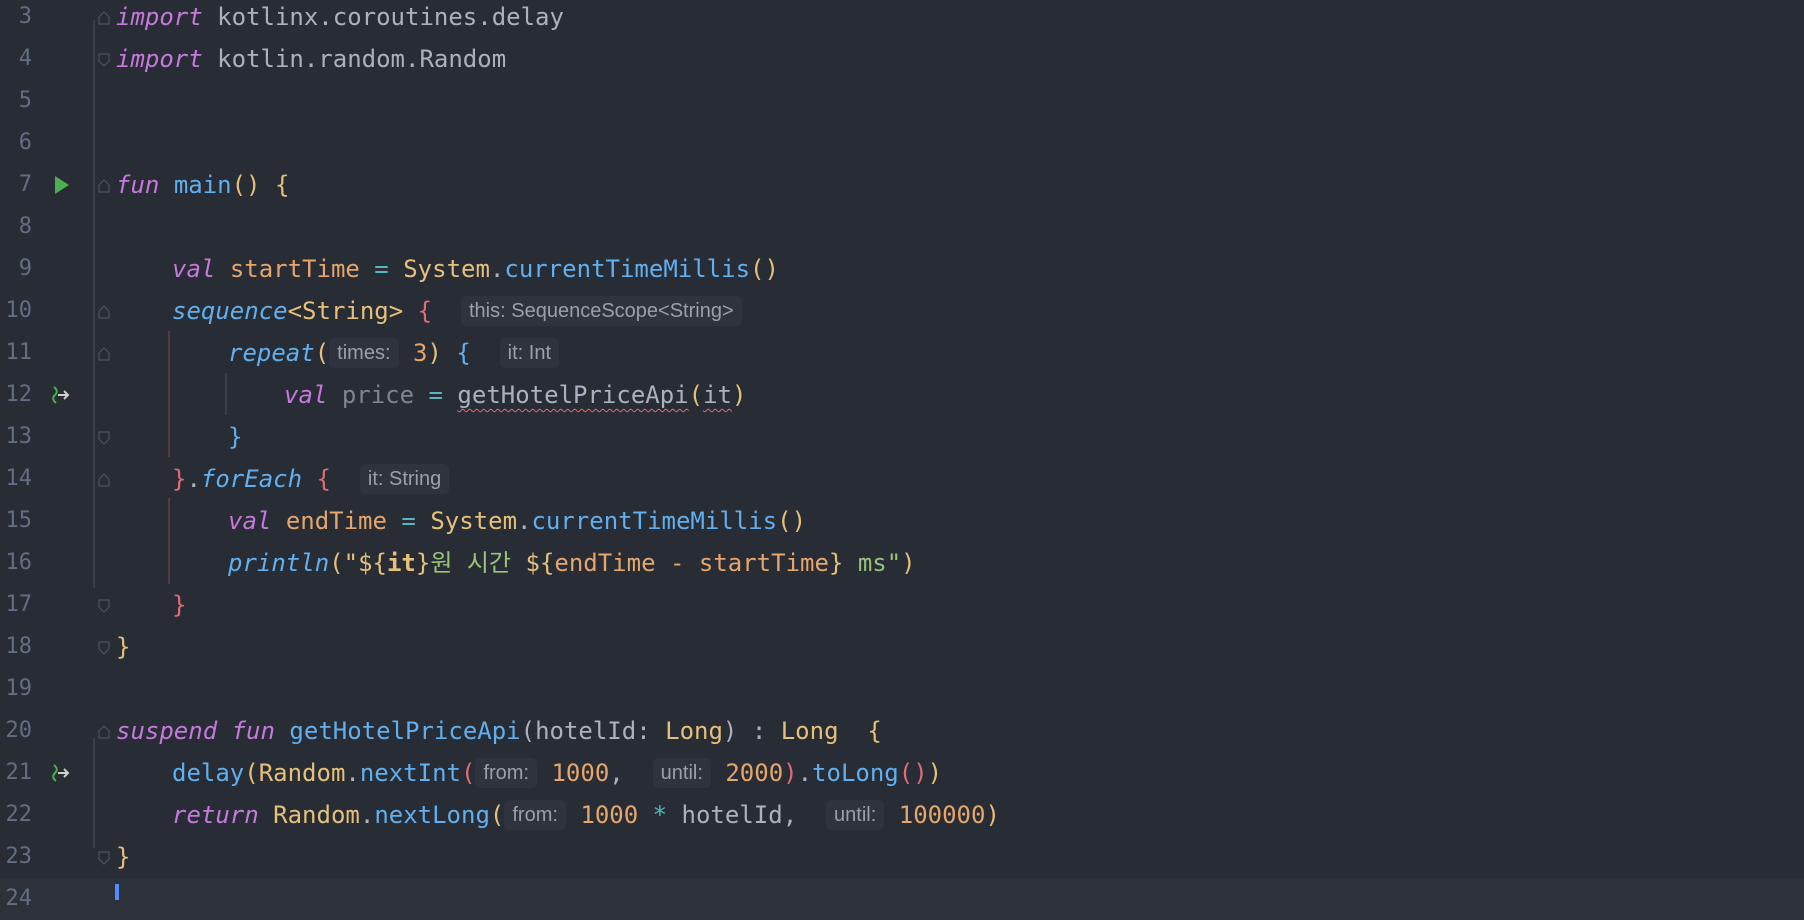 The height and width of the screenshot is (920, 1804). I want to click on code-line: 5, so click(902, 101).